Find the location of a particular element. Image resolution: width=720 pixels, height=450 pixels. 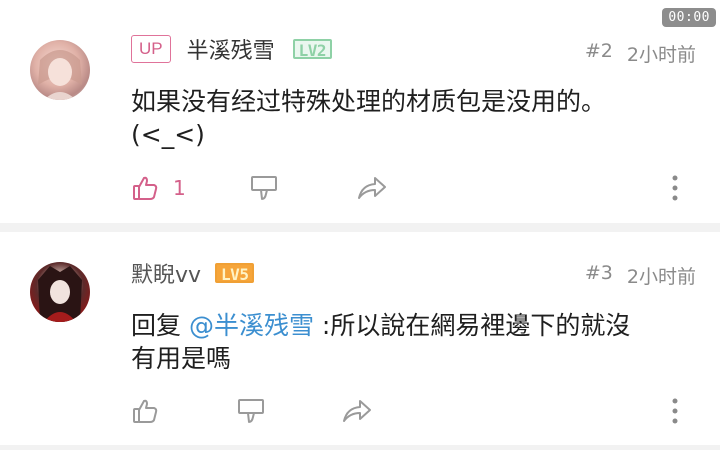

comment-text: 回复 @半溪残雪 :所以說在網易裡邊下的就沒 有用是嗎 is located at coordinates (411, 342).